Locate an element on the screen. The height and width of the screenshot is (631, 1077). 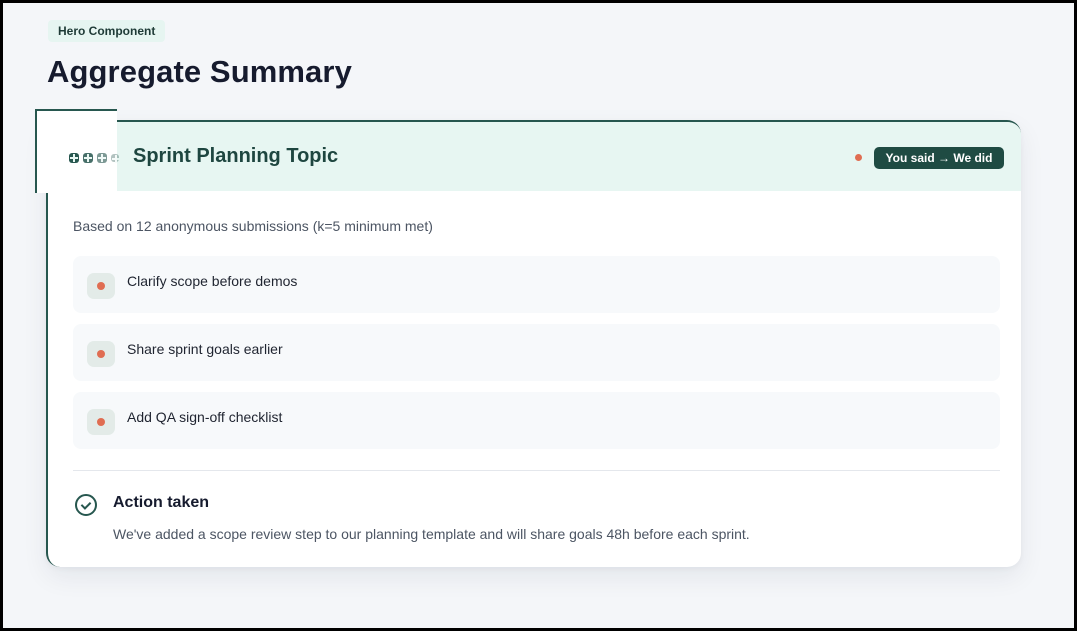
action-title: Action taken is located at coordinates (161, 502).